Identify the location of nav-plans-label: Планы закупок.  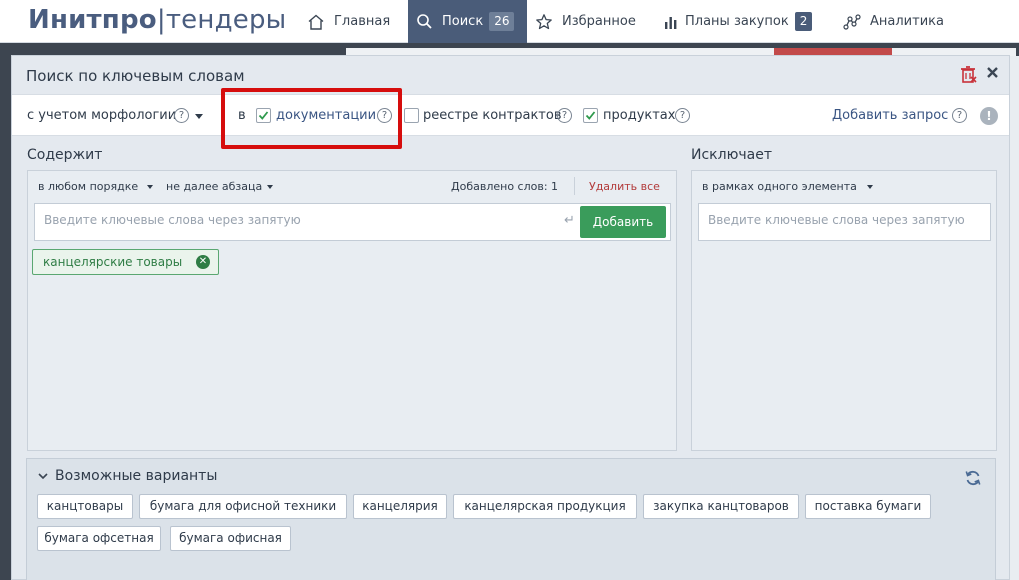
(737, 21).